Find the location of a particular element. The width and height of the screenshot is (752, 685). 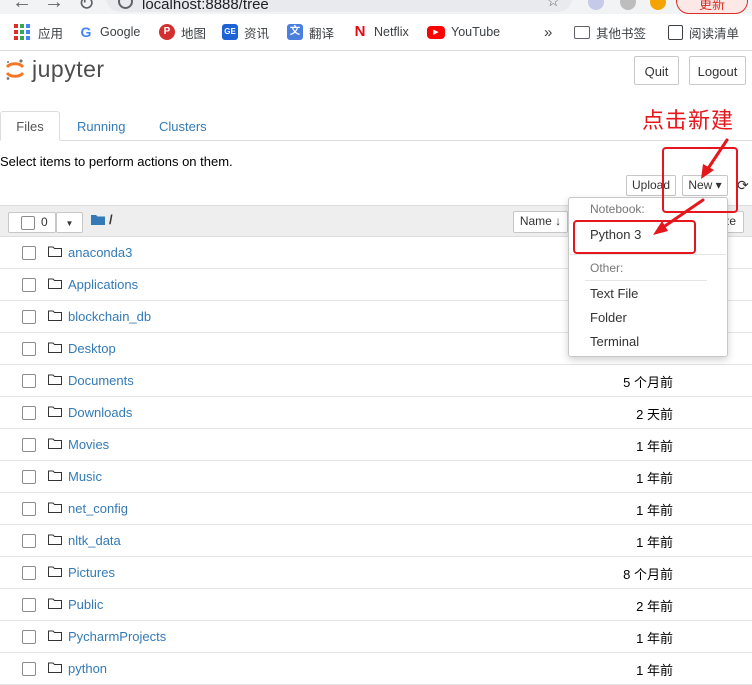

file-name-link: Music is located at coordinates (85, 476).